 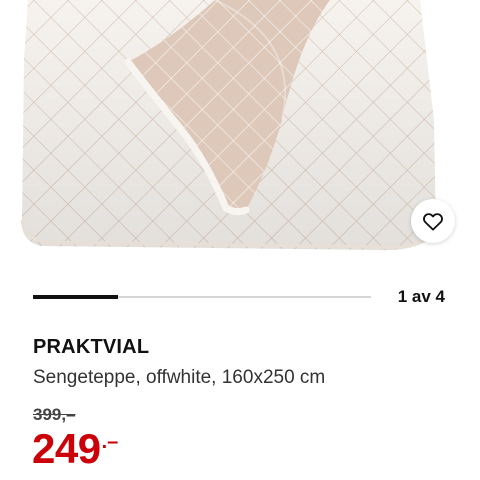 I want to click on favorite-button, so click(x=433, y=221).